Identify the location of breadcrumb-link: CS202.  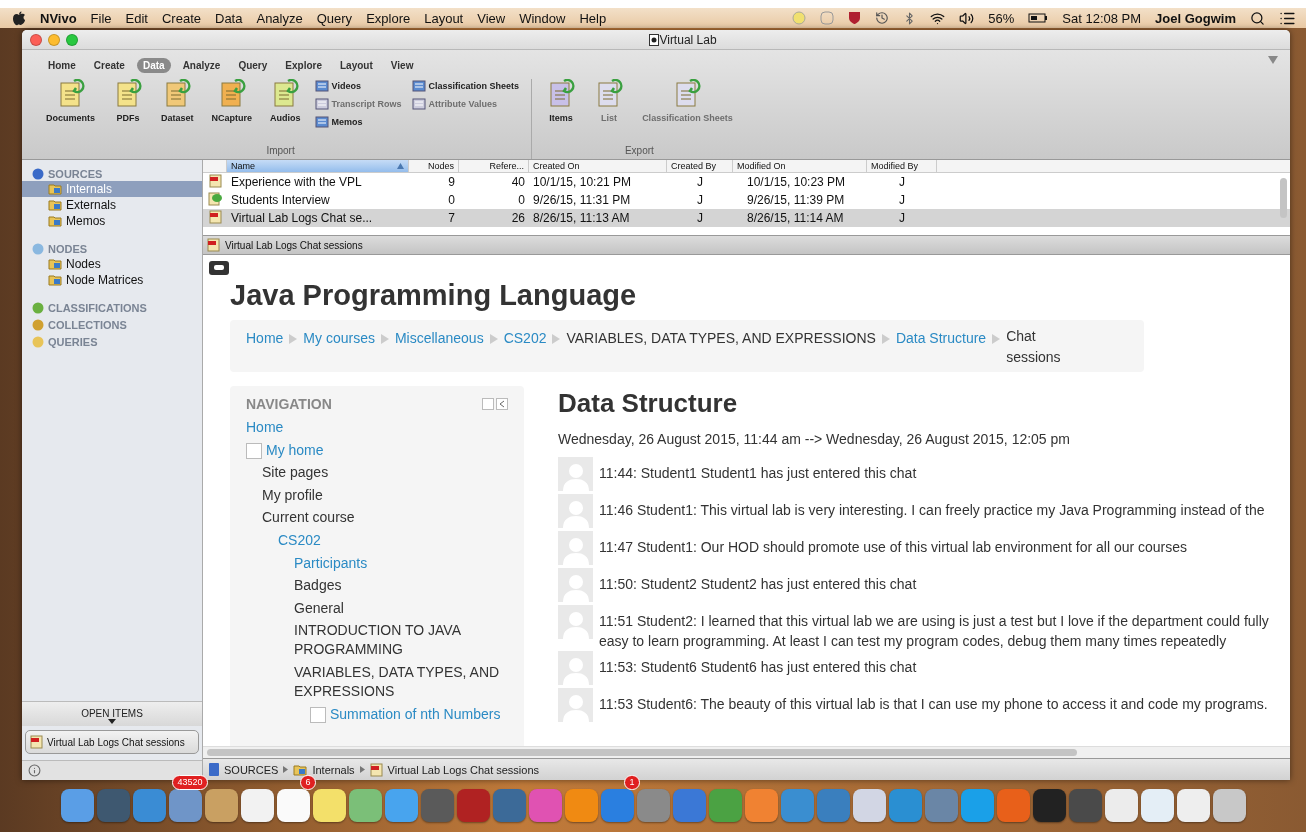
(525, 336).